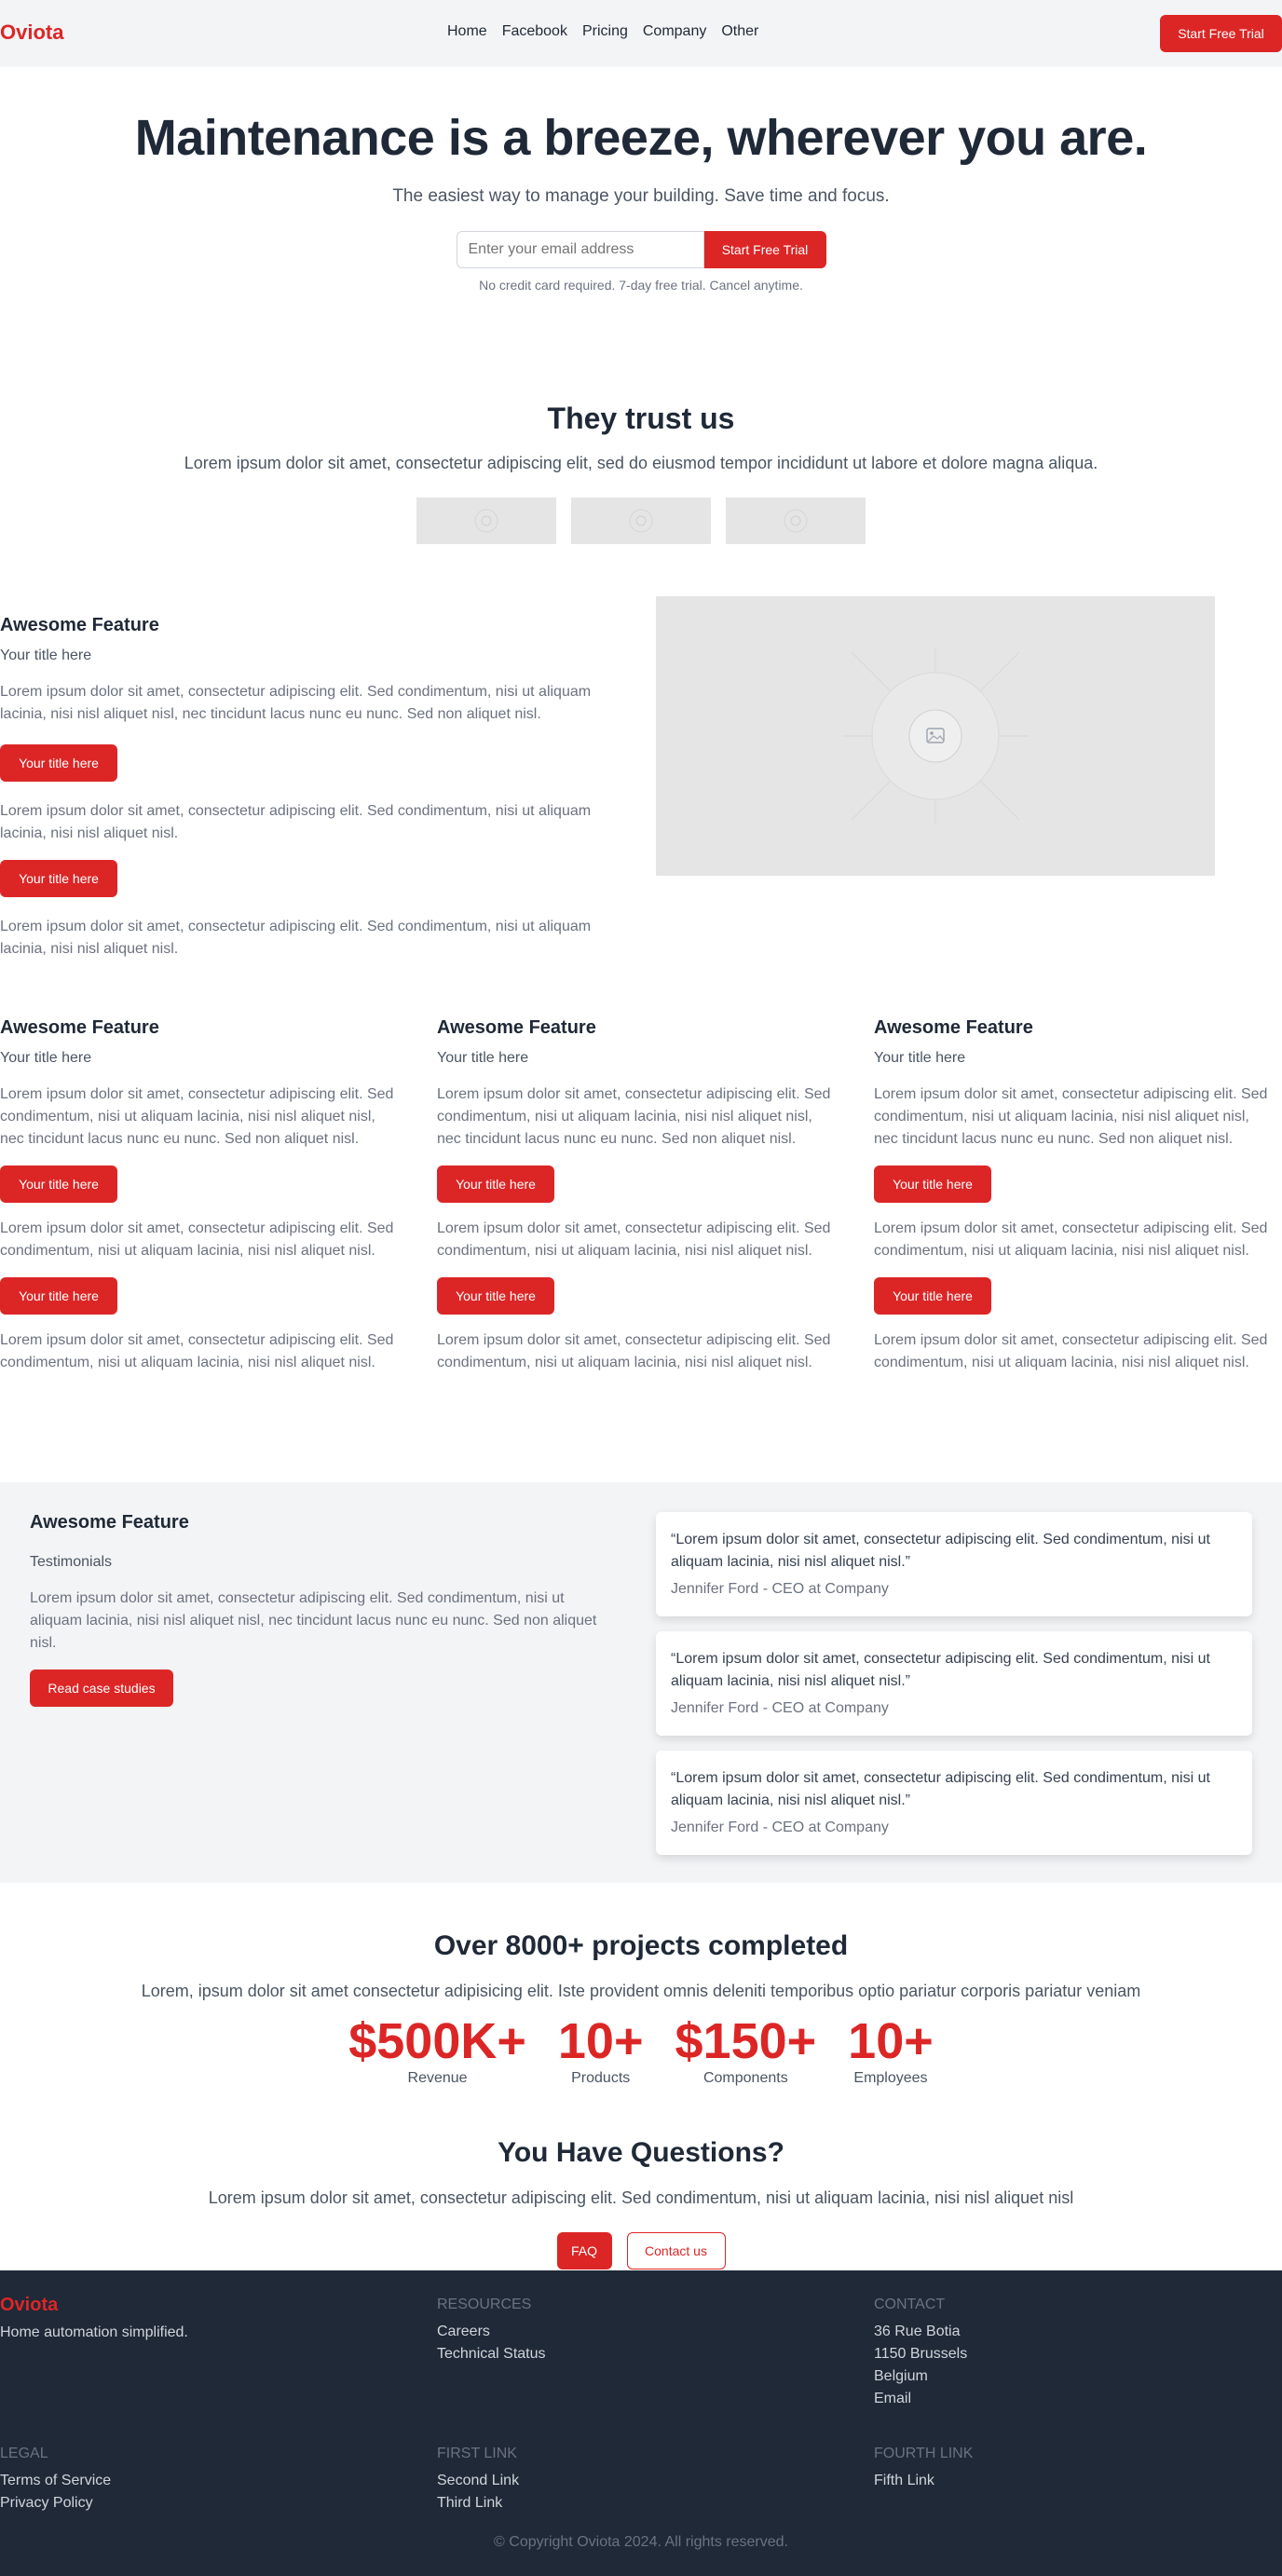  I want to click on footer-link-careers: Careers, so click(637, 2332).